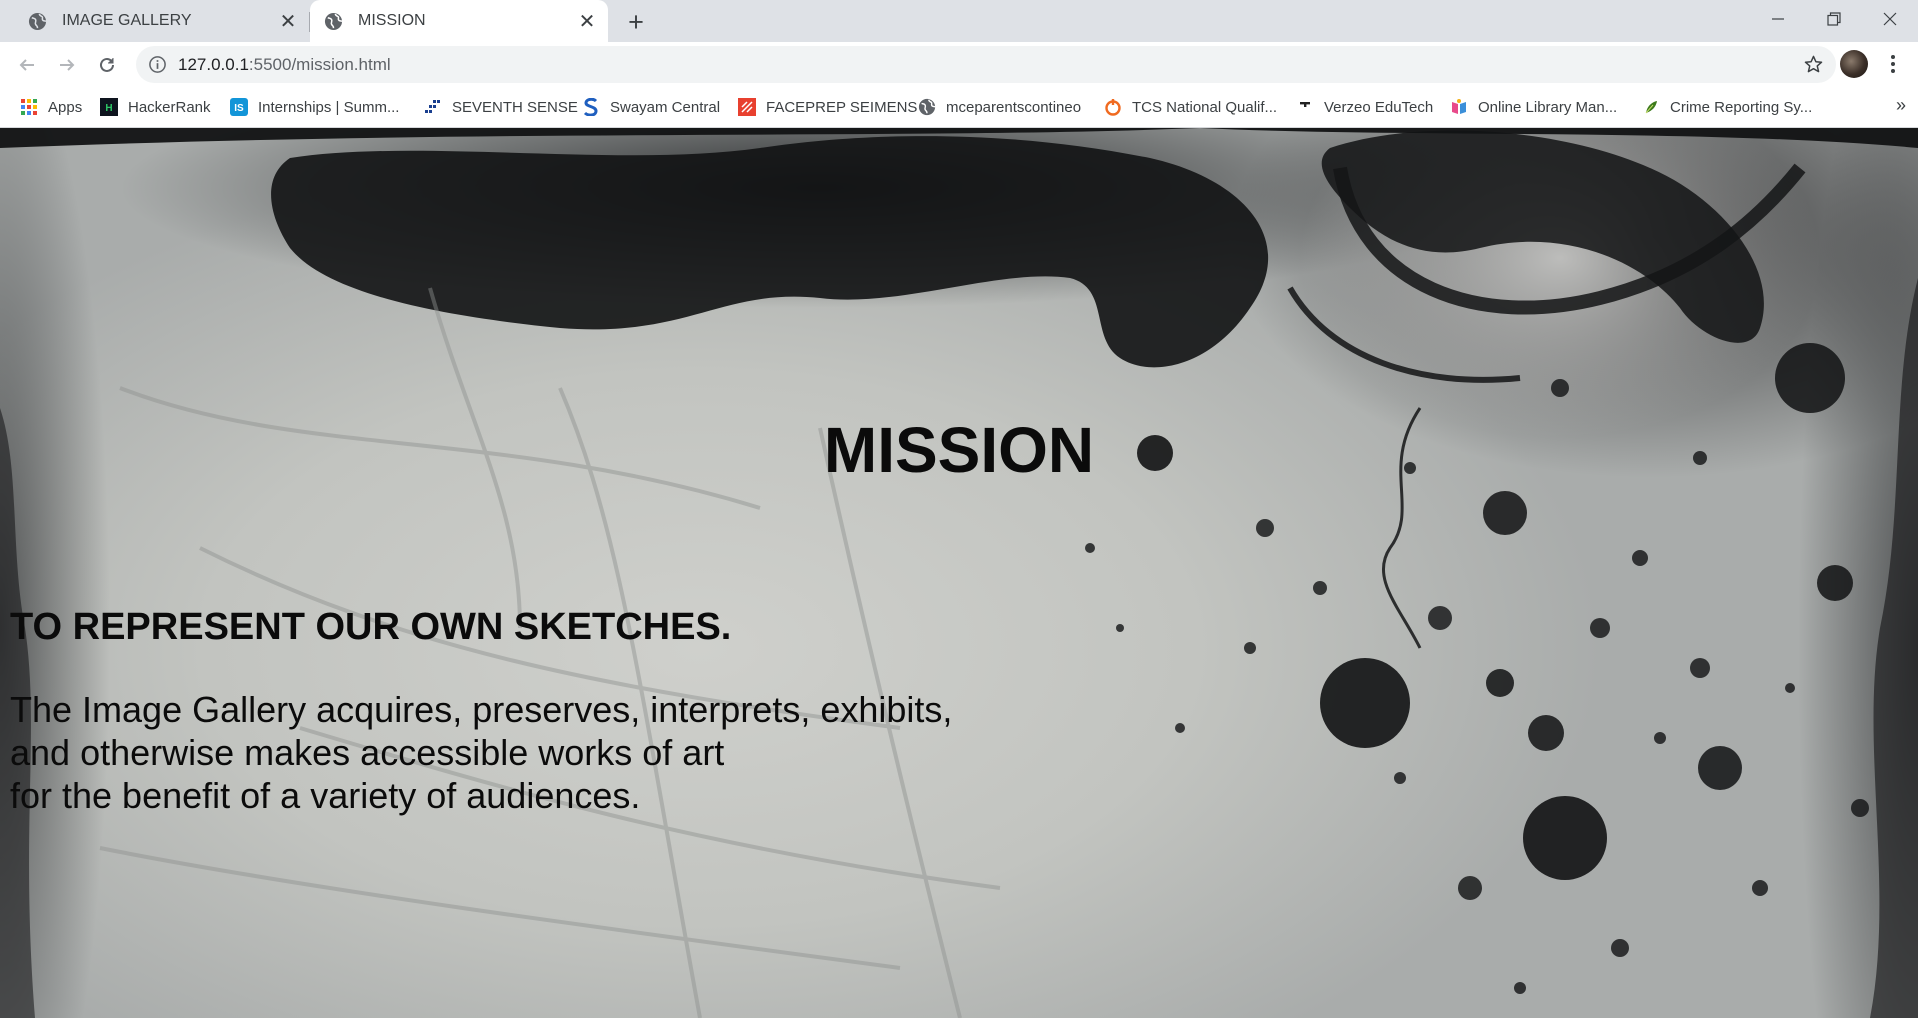  I want to click on bookmark-label: FACEPREP SEIMENS, so click(842, 107).